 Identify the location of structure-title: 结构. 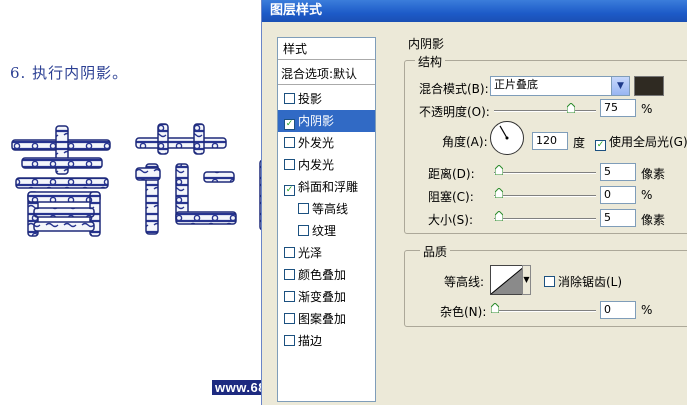
(430, 61).